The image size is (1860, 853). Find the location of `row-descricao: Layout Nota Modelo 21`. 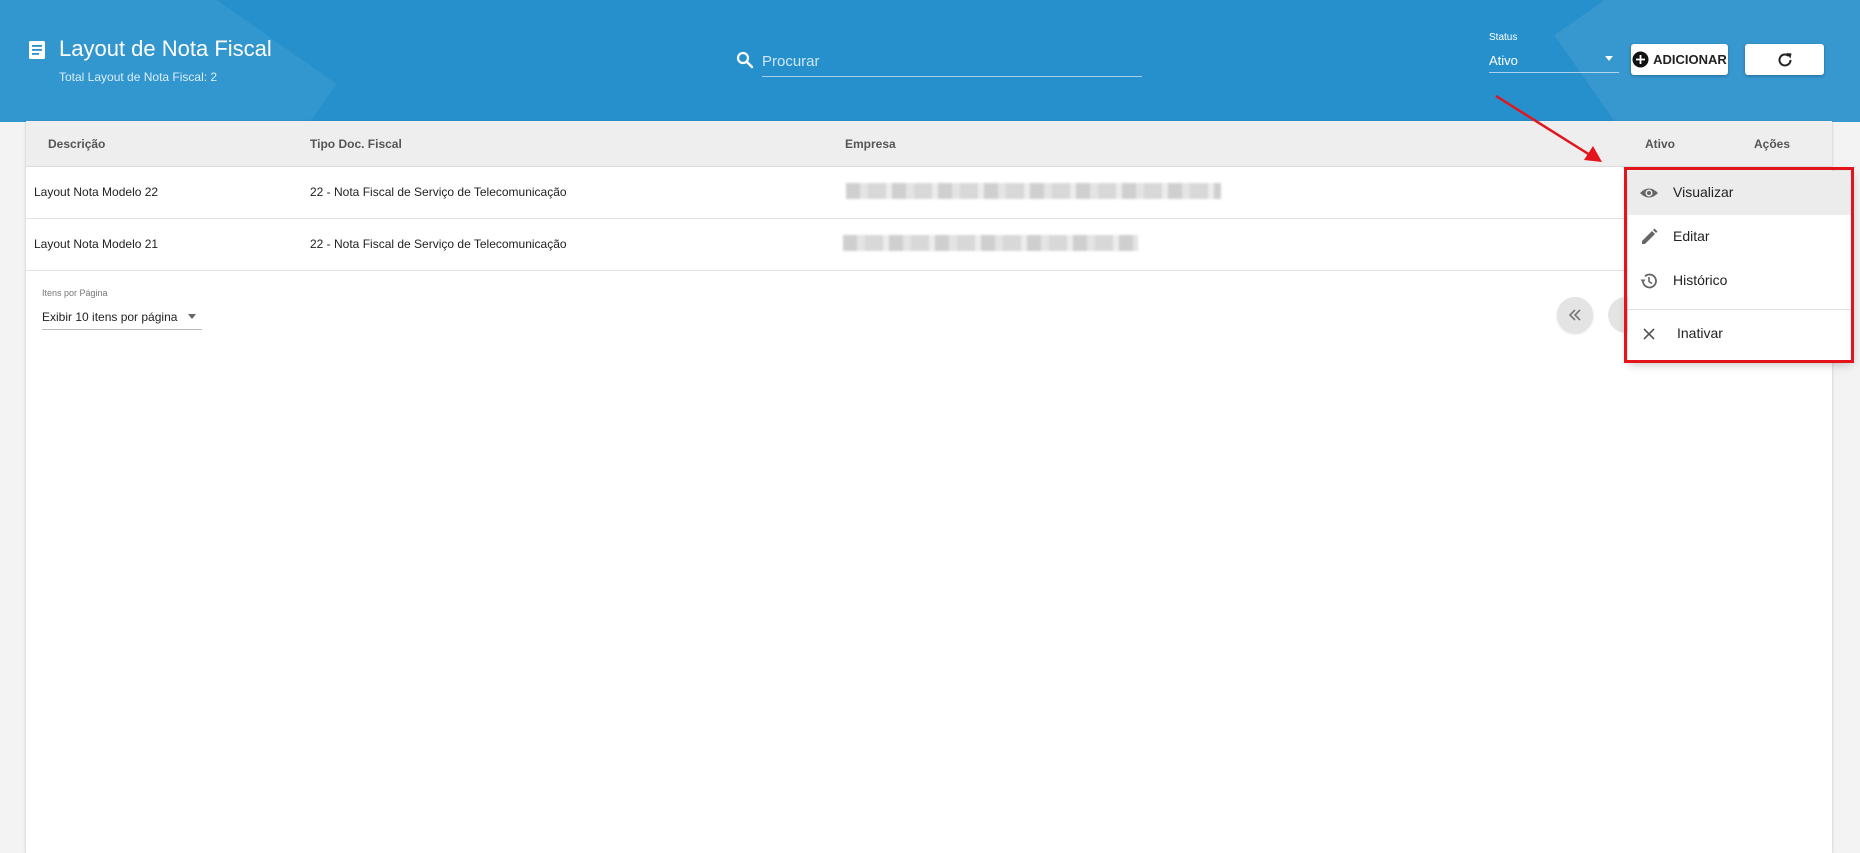

row-descricao: Layout Nota Modelo 21 is located at coordinates (96, 244).